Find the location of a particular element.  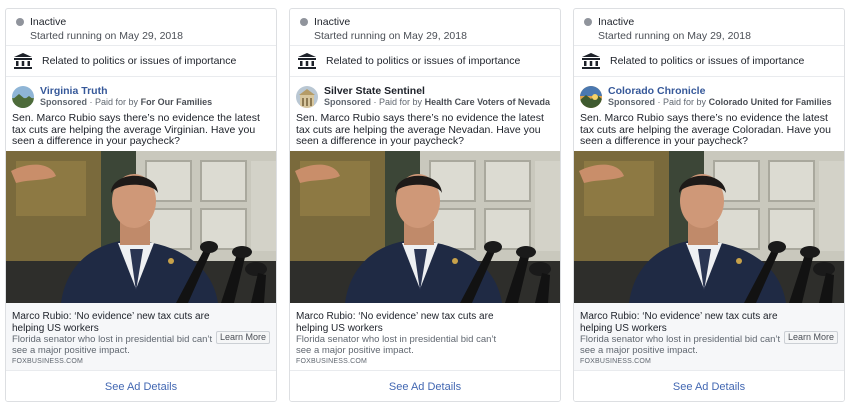

sponsor-line: Sponsored · Paid for by For Our Families is located at coordinates (126, 102).